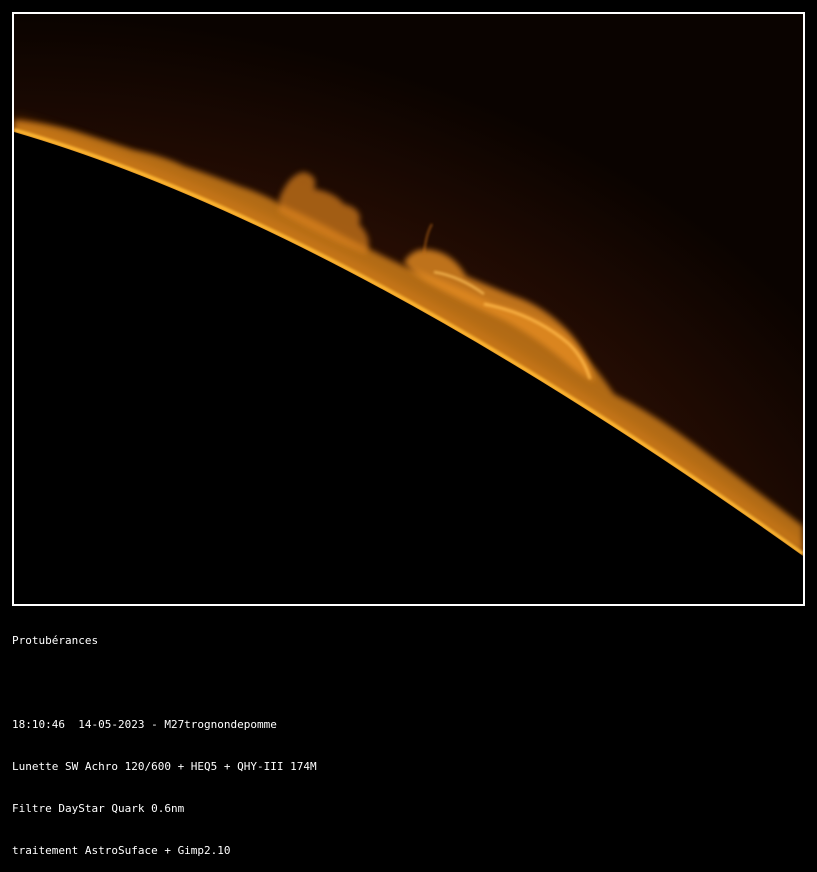  I want to click on caption-filter: Filtre DayStar Quark 0.6nm, so click(98, 808).